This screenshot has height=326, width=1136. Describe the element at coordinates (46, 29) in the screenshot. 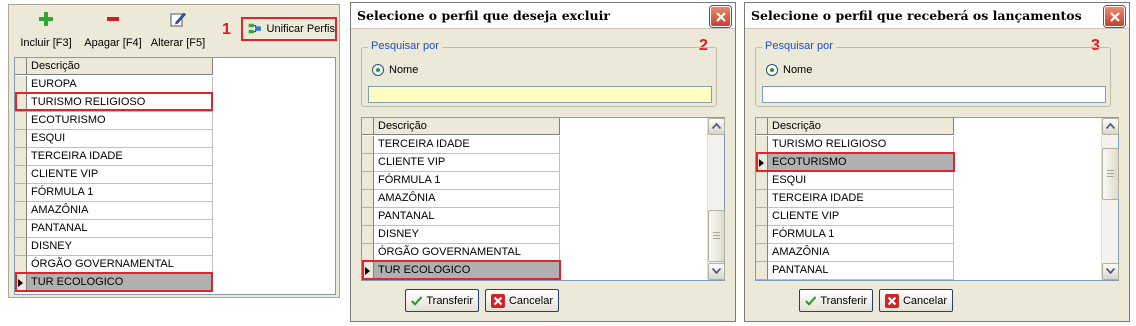

I see `incluir-button: Incluir [F3]` at that location.